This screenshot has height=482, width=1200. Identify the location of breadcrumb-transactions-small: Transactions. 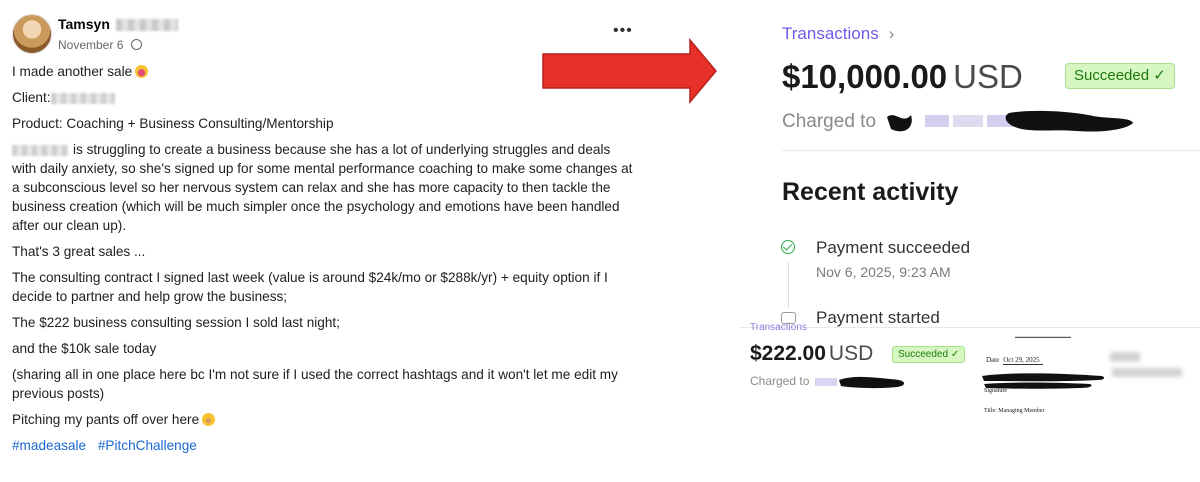
(778, 327).